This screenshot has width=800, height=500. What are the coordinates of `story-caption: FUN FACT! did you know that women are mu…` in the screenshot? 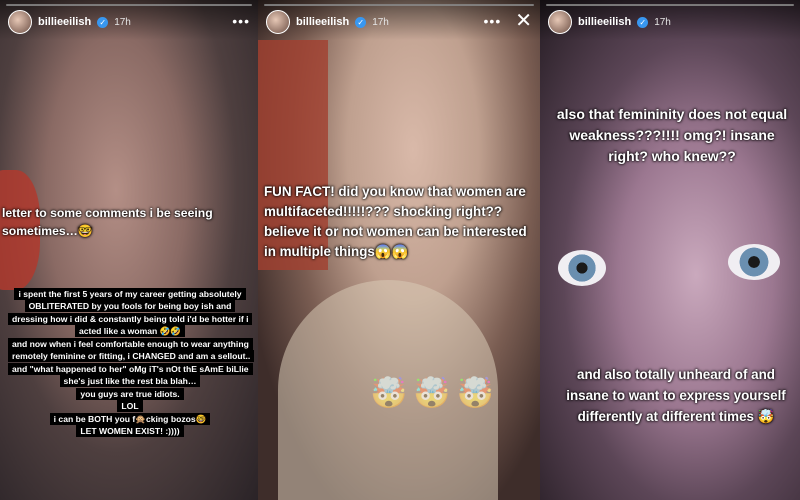 It's located at (395, 222).